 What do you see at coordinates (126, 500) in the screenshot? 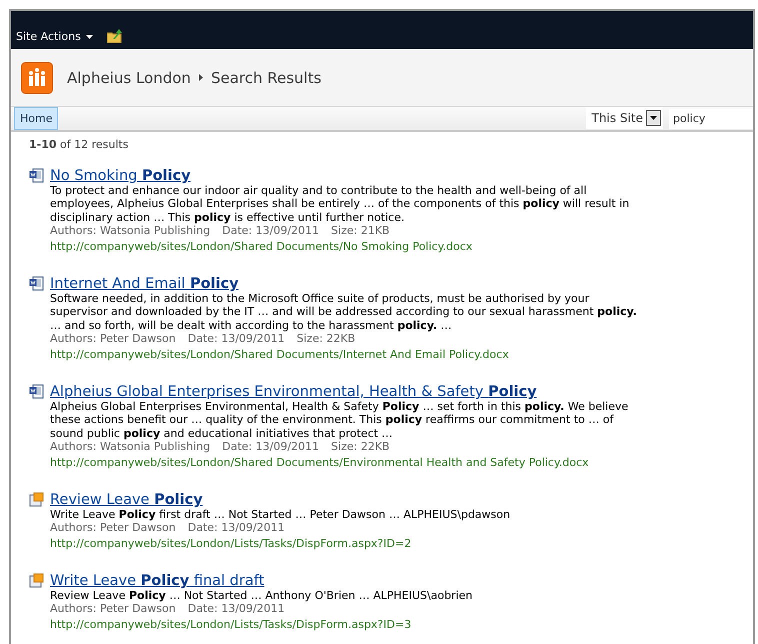
I see `result-title-link: Review Leave Policy` at bounding box center [126, 500].